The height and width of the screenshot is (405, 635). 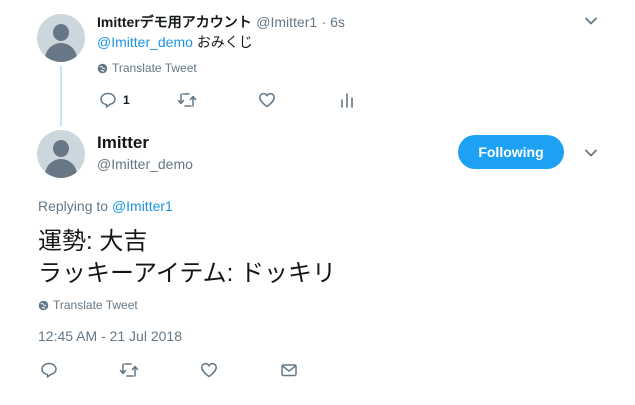 I want to click on parent-text: おみくじ, so click(x=224, y=42).